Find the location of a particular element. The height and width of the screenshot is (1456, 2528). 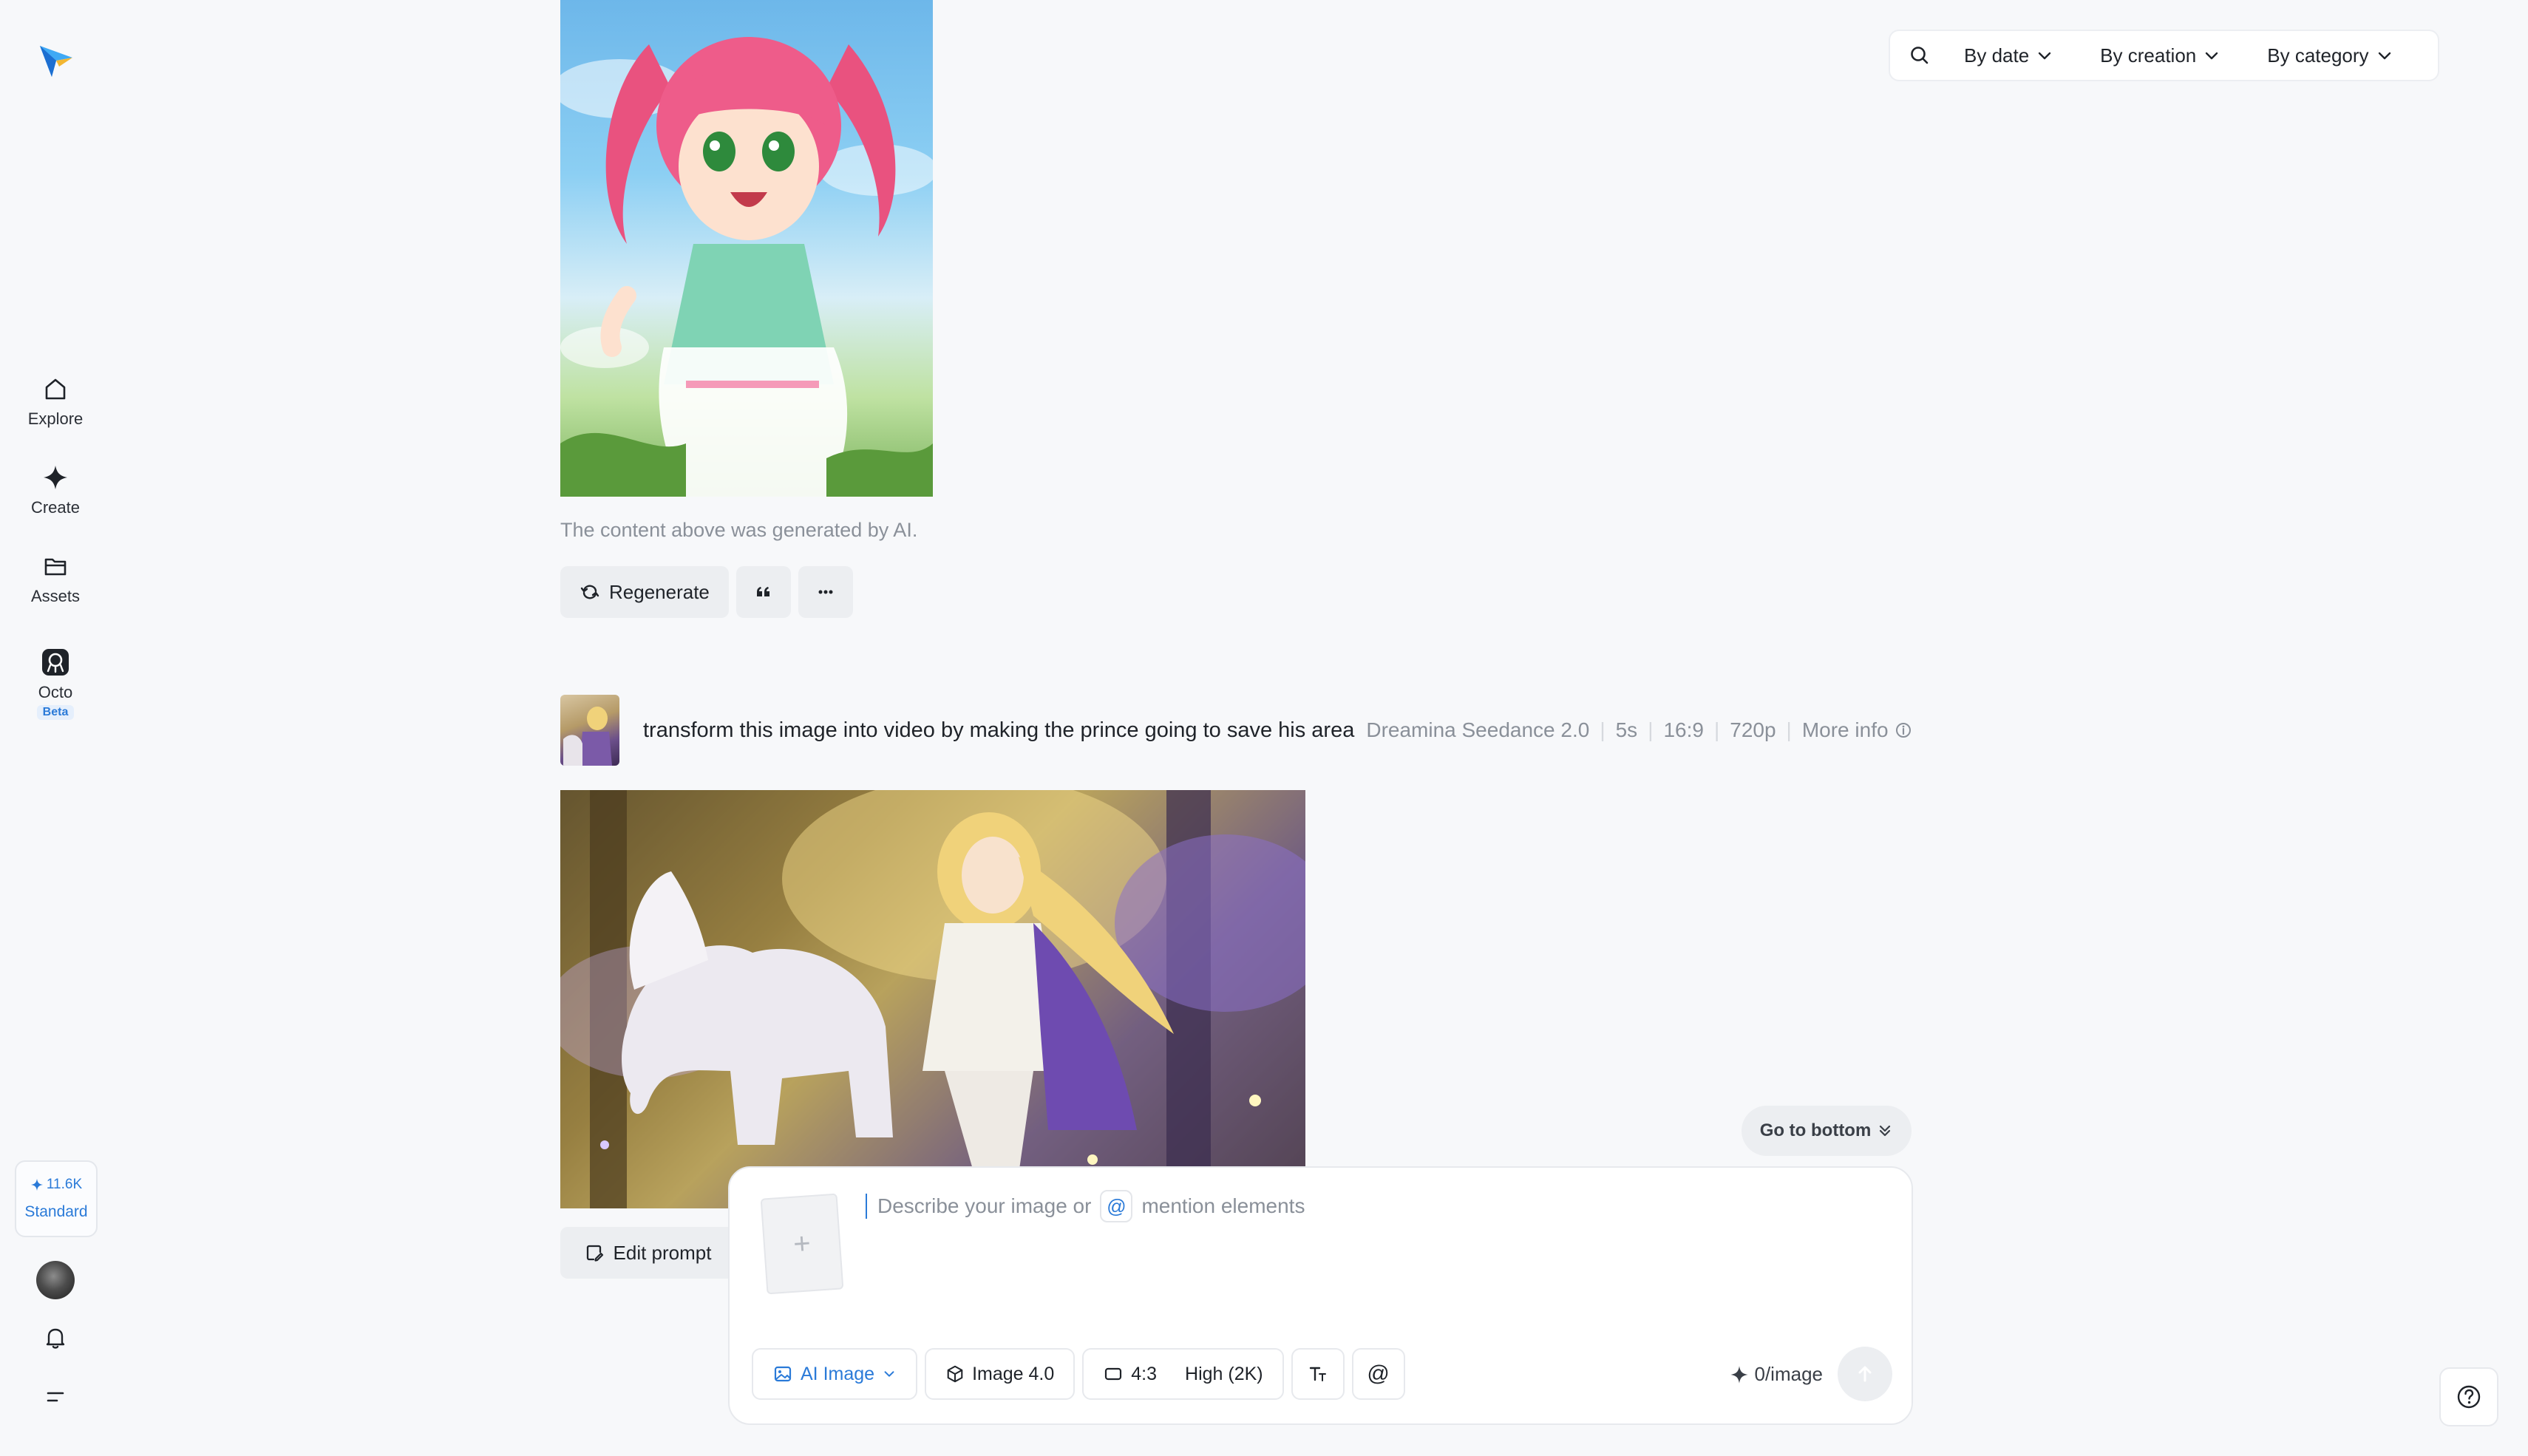

at-sign-icon: @ is located at coordinates (1378, 1373).